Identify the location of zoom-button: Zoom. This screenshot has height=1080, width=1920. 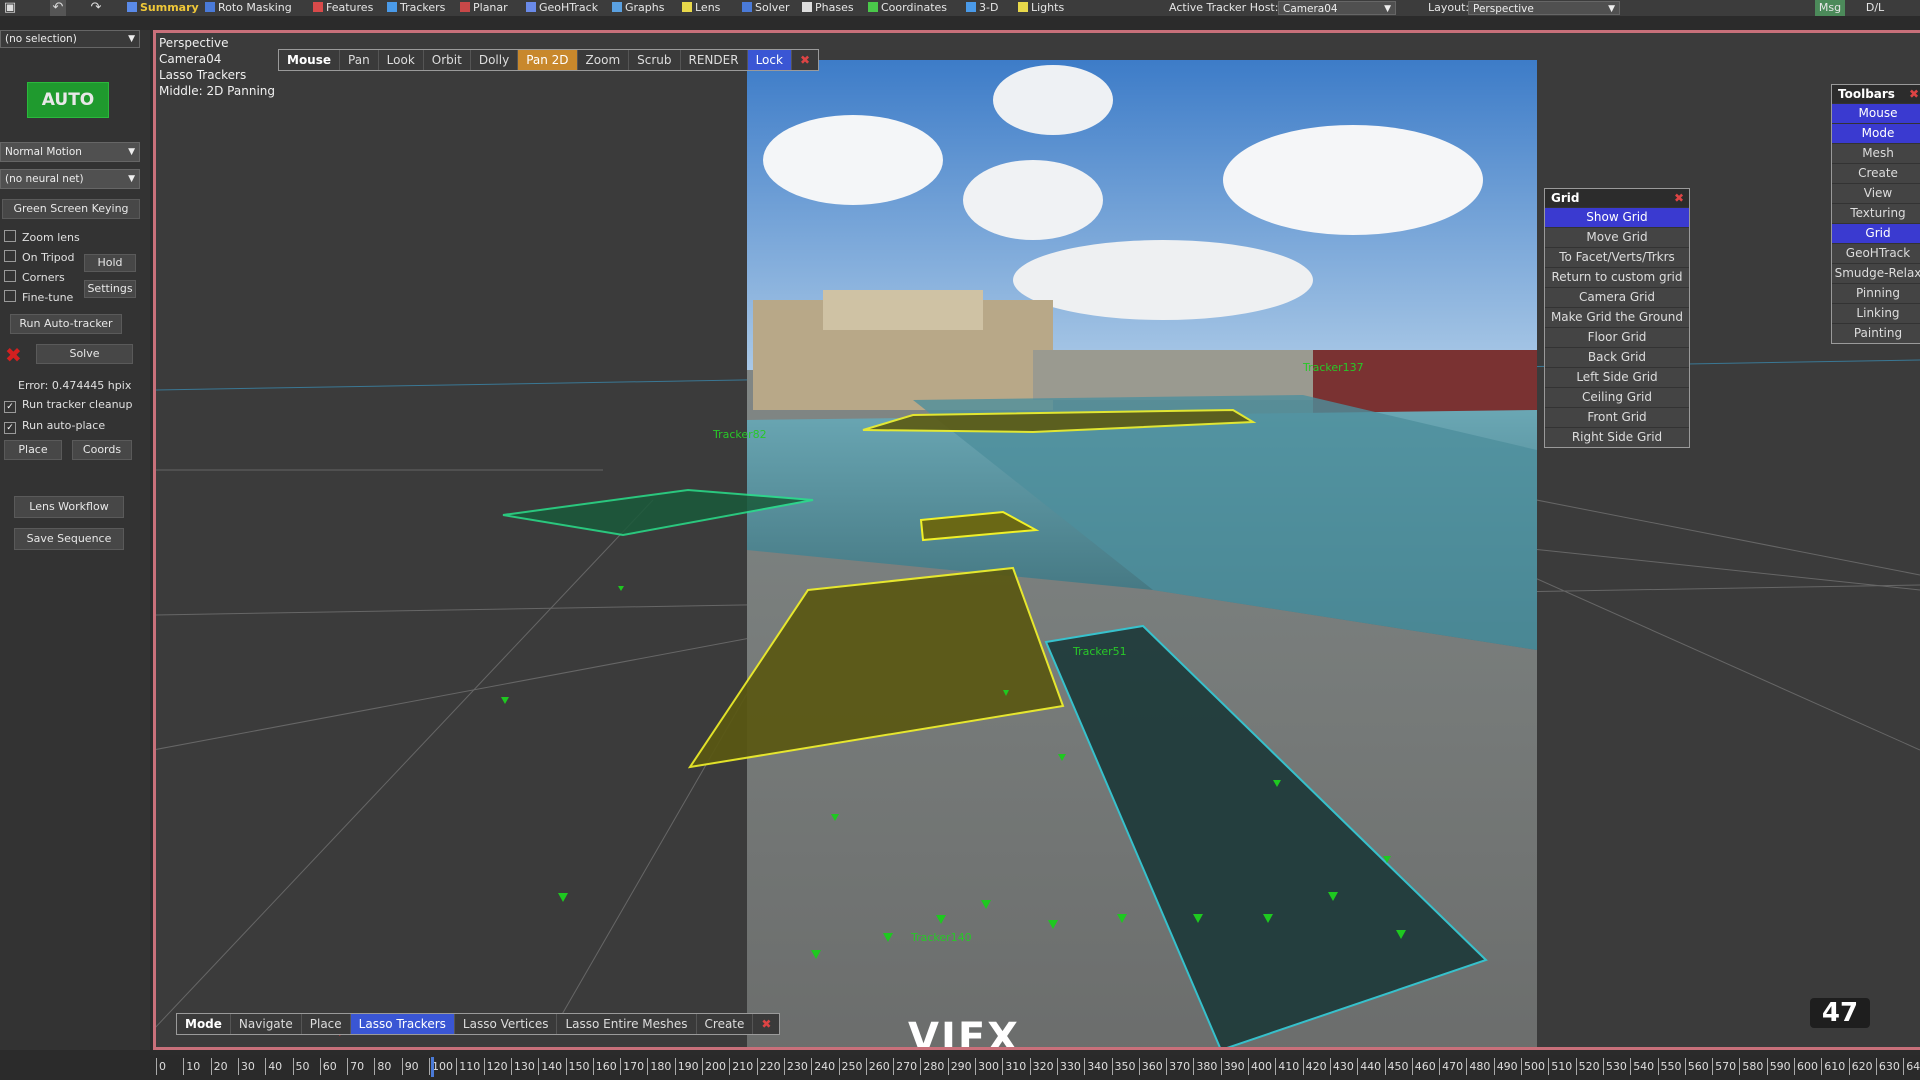
(604, 60).